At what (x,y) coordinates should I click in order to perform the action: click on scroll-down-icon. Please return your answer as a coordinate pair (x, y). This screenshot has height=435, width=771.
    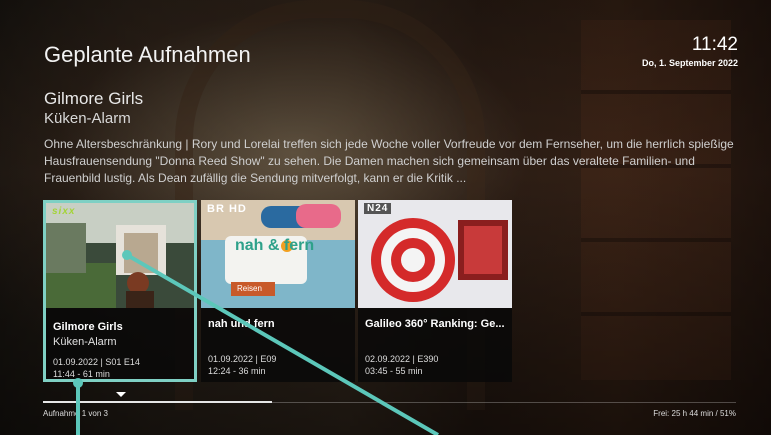
    Looking at the image, I should click on (121, 394).